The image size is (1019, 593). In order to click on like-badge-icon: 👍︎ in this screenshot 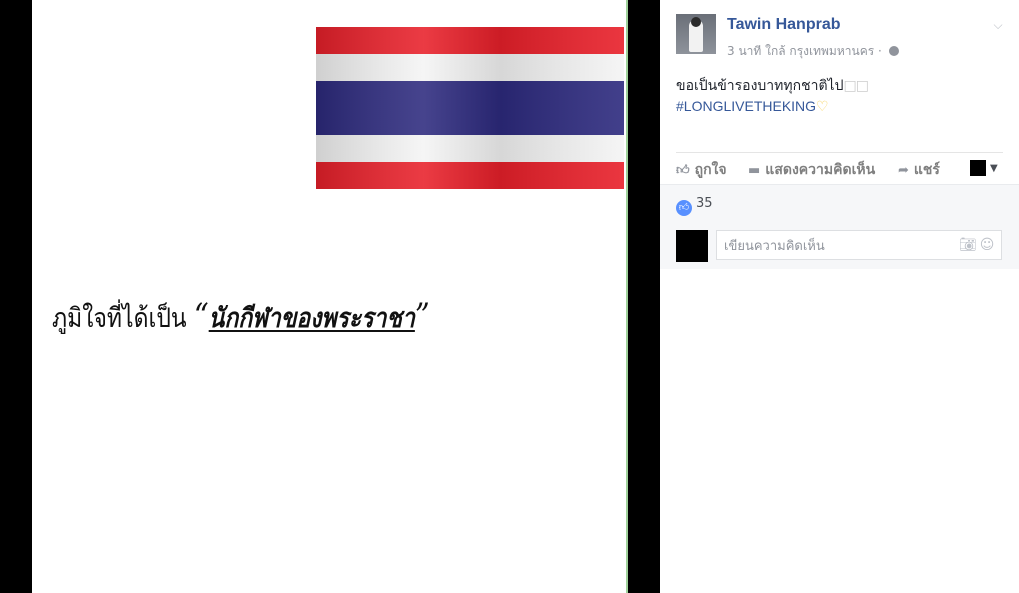, I will do `click(684, 208)`.